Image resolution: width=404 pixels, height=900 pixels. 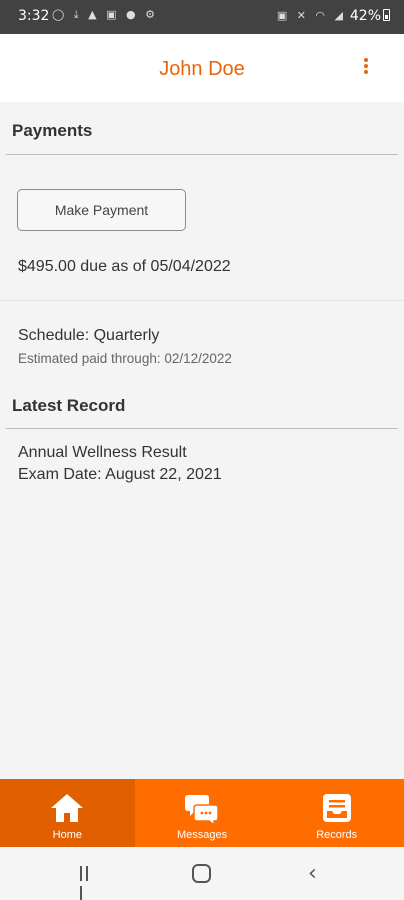 I want to click on notification-icons: ◯ ⤓ ▲ ▣ ● ⚙, so click(x=105, y=14).